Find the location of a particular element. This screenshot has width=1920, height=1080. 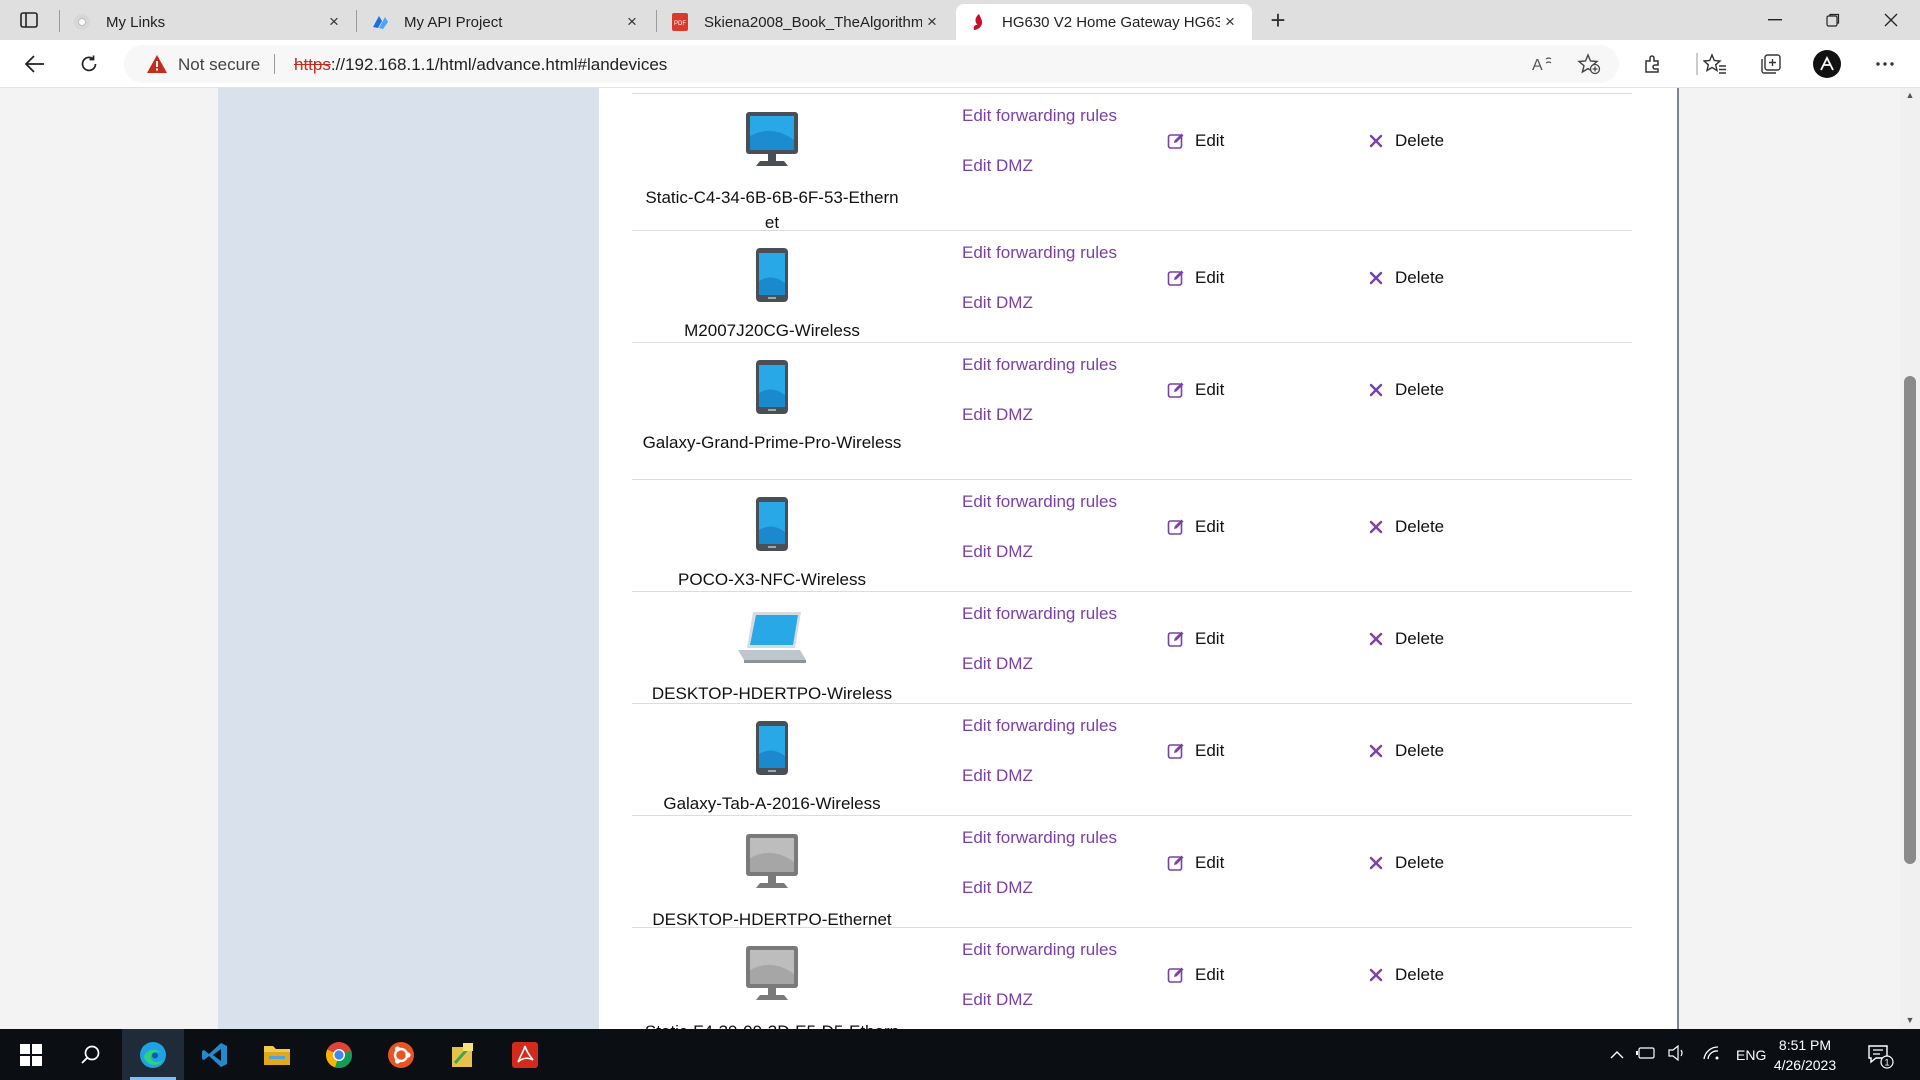

vscode-icon is located at coordinates (215, 1054).